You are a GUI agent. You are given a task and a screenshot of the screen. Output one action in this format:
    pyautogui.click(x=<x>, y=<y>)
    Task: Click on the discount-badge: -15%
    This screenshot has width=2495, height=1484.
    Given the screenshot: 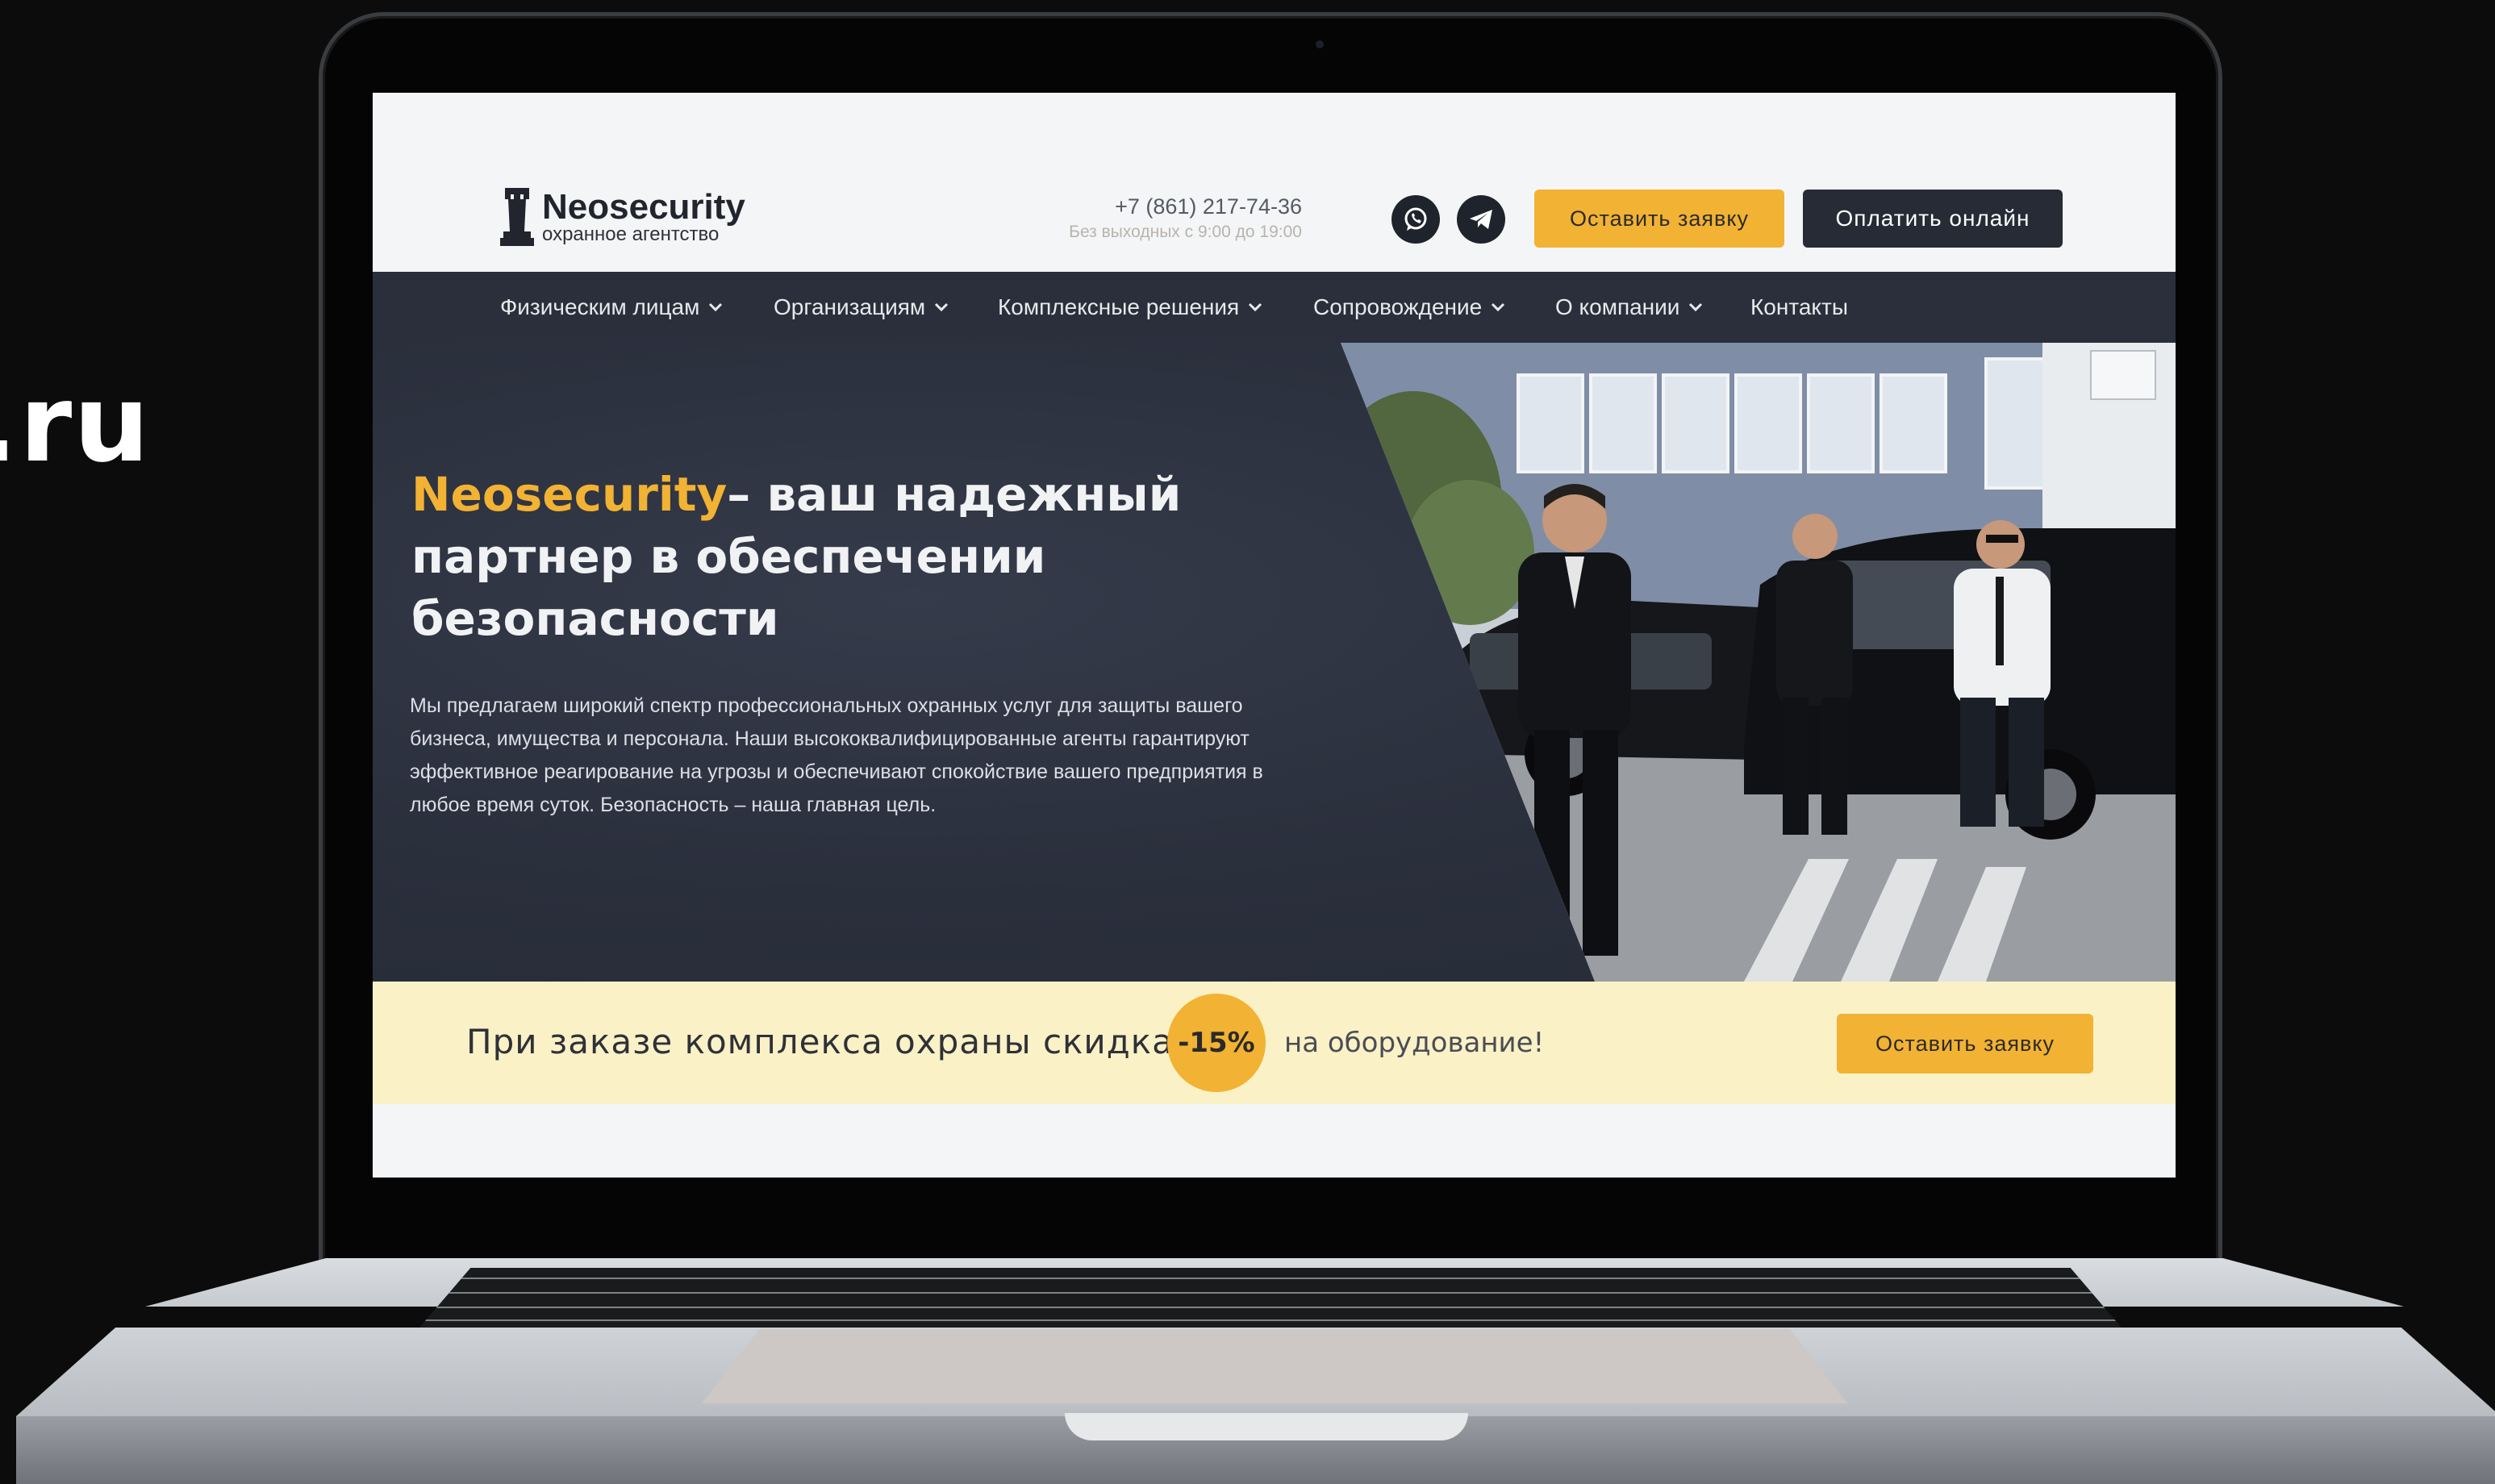 What is the action you would take?
    pyautogui.click(x=1216, y=1043)
    